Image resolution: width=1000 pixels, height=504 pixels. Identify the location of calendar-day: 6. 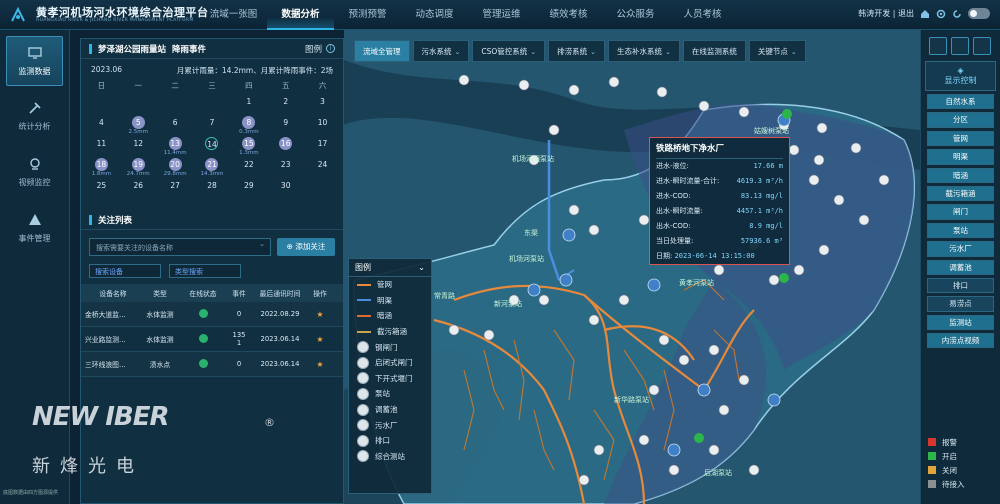
(175, 124).